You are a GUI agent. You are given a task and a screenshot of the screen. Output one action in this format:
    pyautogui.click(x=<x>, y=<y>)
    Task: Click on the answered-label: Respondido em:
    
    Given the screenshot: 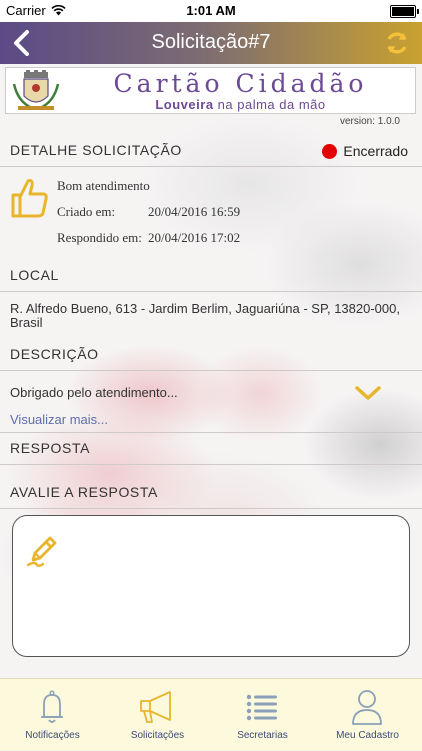 What is the action you would take?
    pyautogui.click(x=99, y=237)
    